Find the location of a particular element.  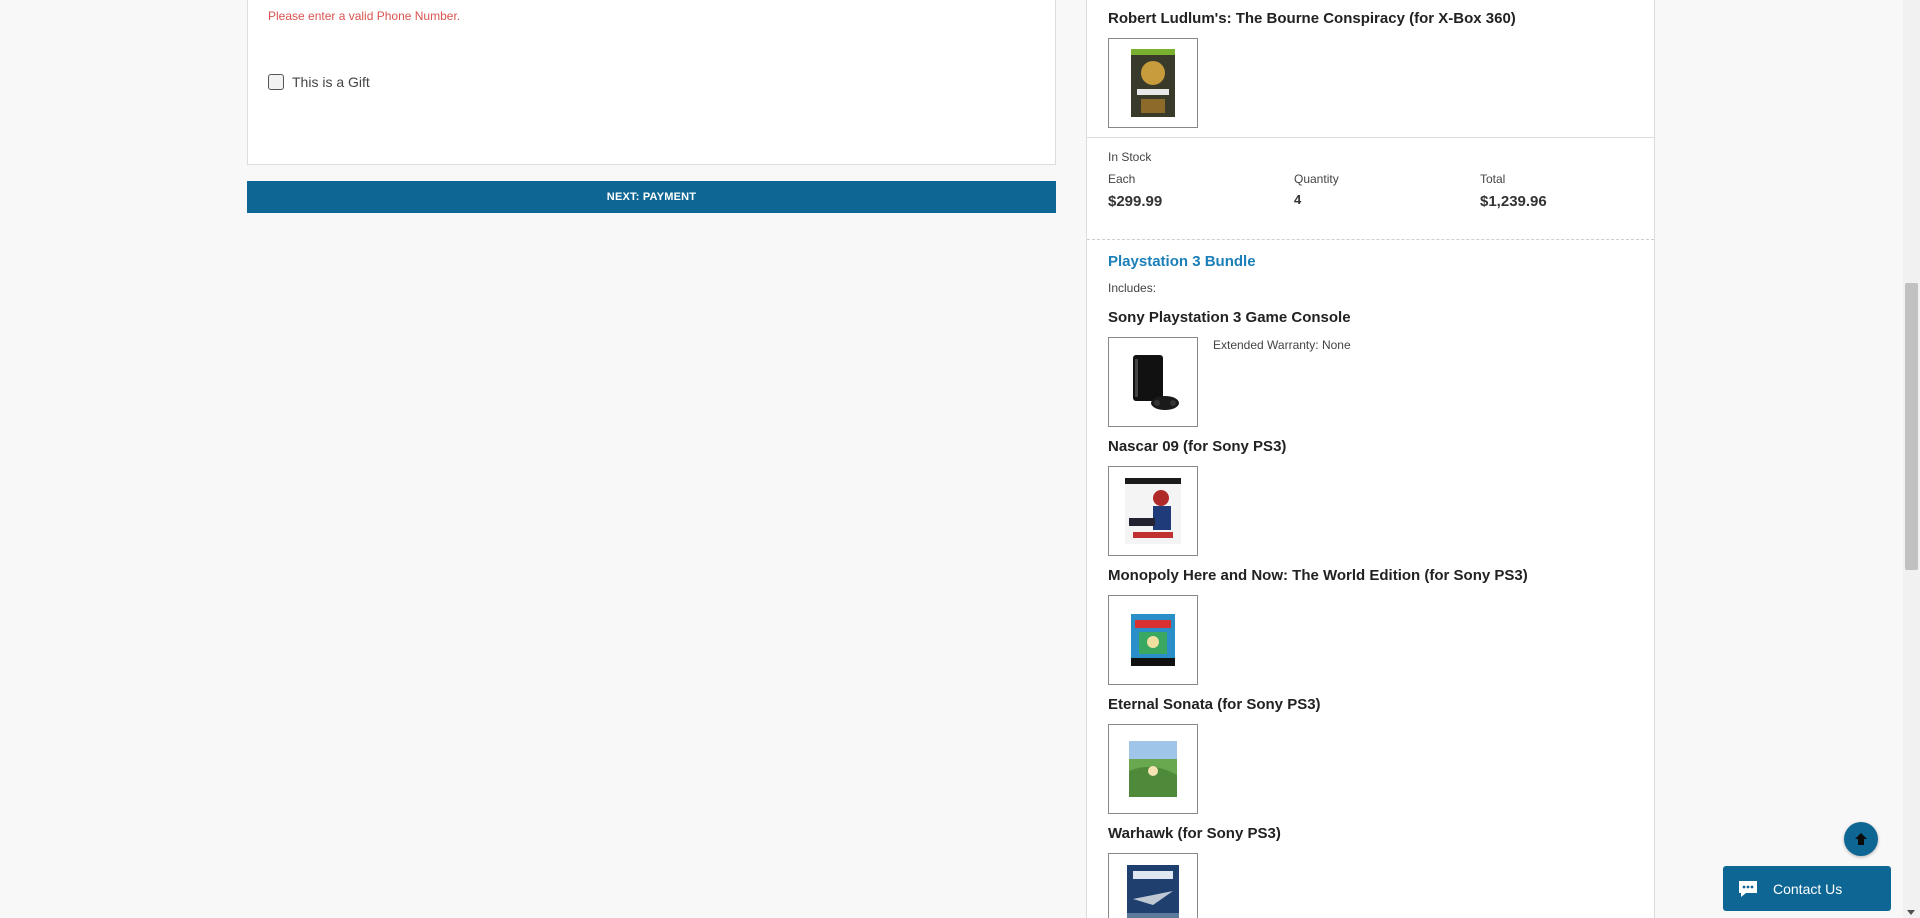

arrow-up-icon is located at coordinates (1861, 839).